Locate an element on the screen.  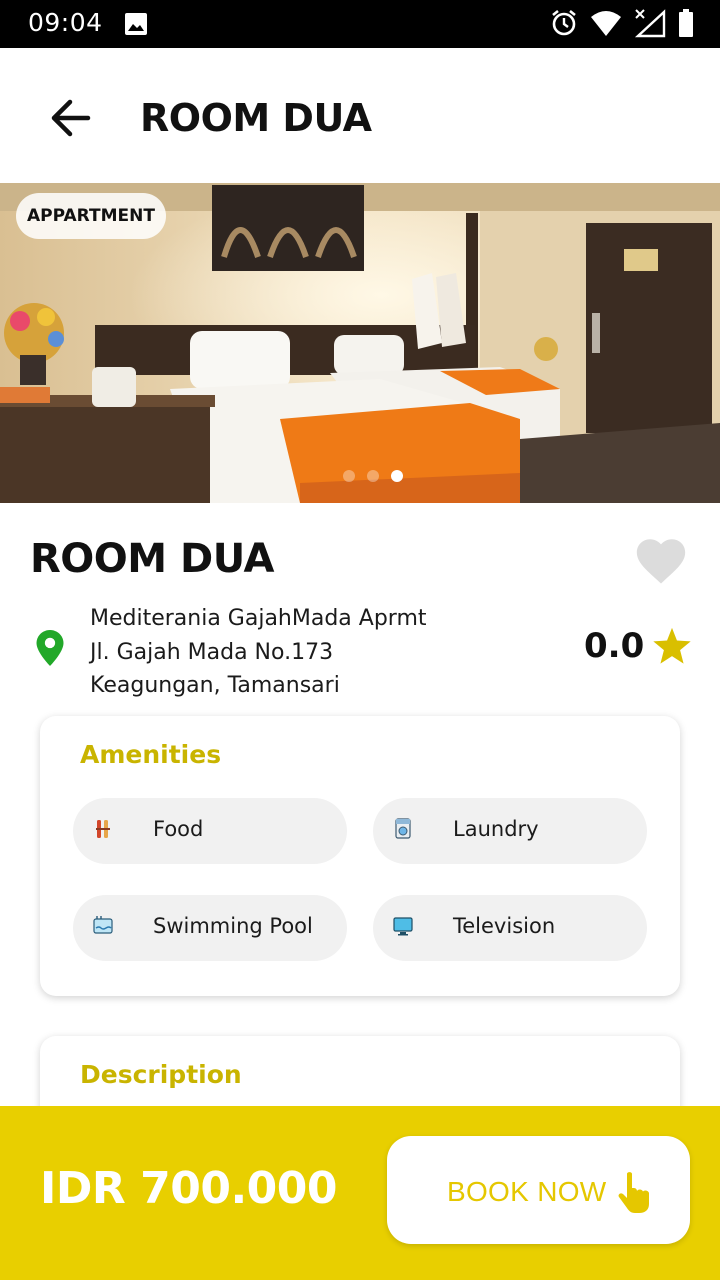
television-icon is located at coordinates (403, 926).